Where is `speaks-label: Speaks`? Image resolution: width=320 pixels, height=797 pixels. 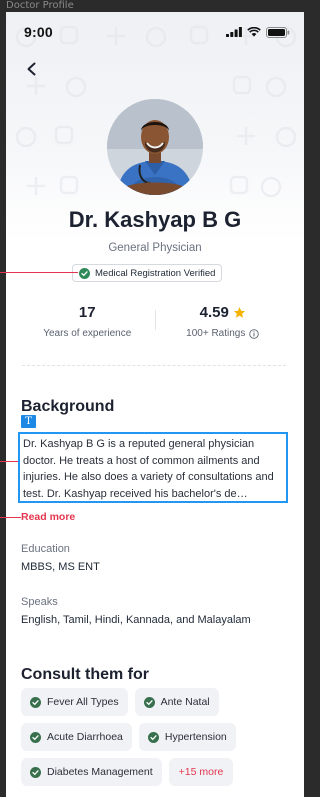
speaks-label: Speaks is located at coordinates (39, 602).